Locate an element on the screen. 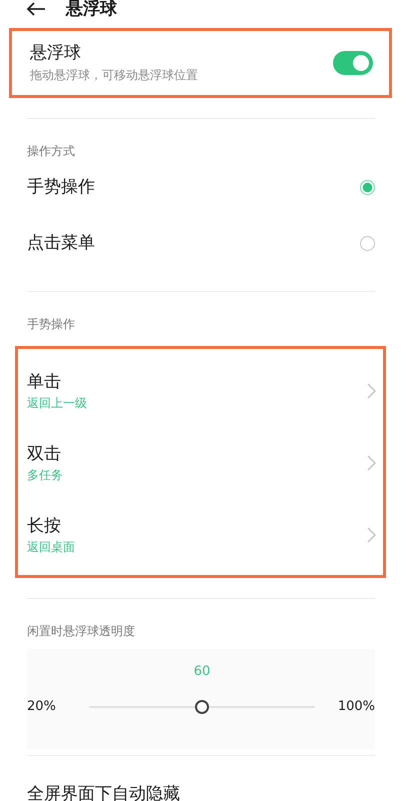 This screenshot has width=406, height=801. section-heading: 闲置时悬浮球透明度 is located at coordinates (81, 631).